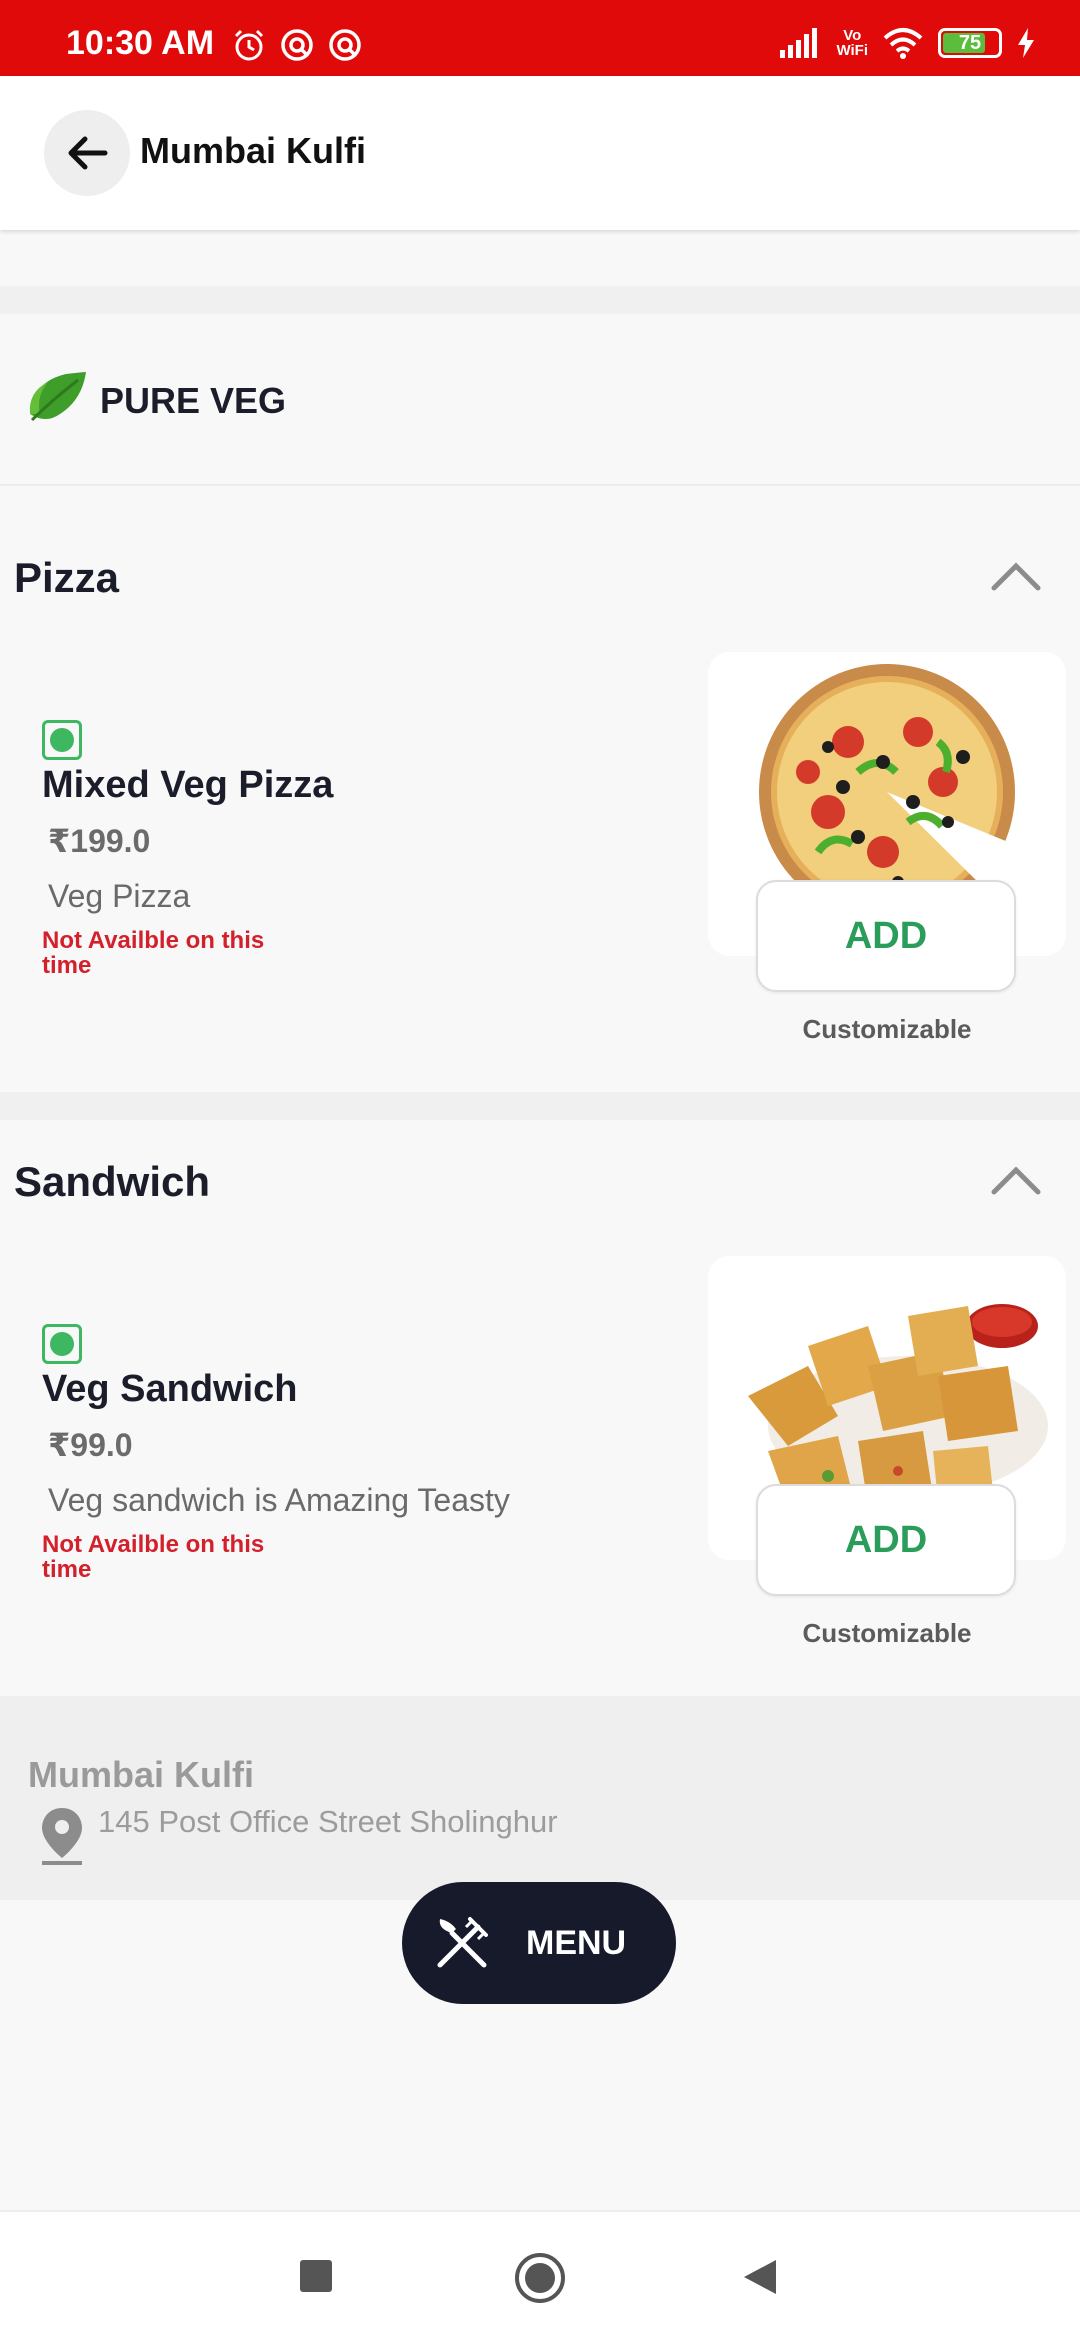 The height and width of the screenshot is (2340, 1080). What do you see at coordinates (140, 43) in the screenshot?
I see `status-time: 10:30 AM` at bounding box center [140, 43].